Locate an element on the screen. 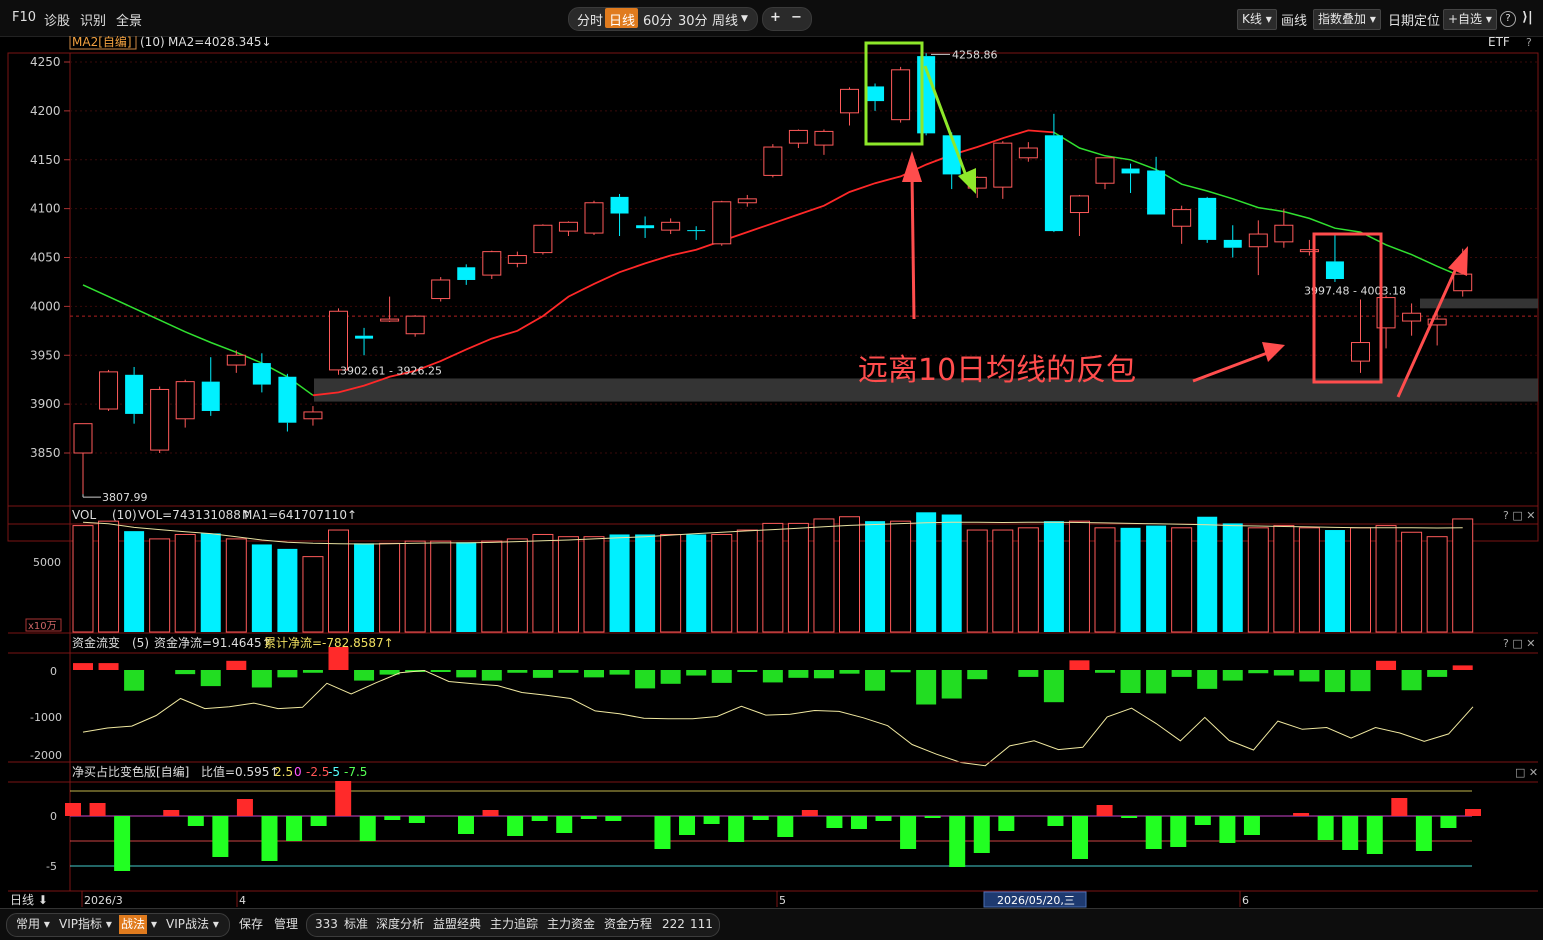  template-main-force-track: 主力追踪 is located at coordinates (514, 924).